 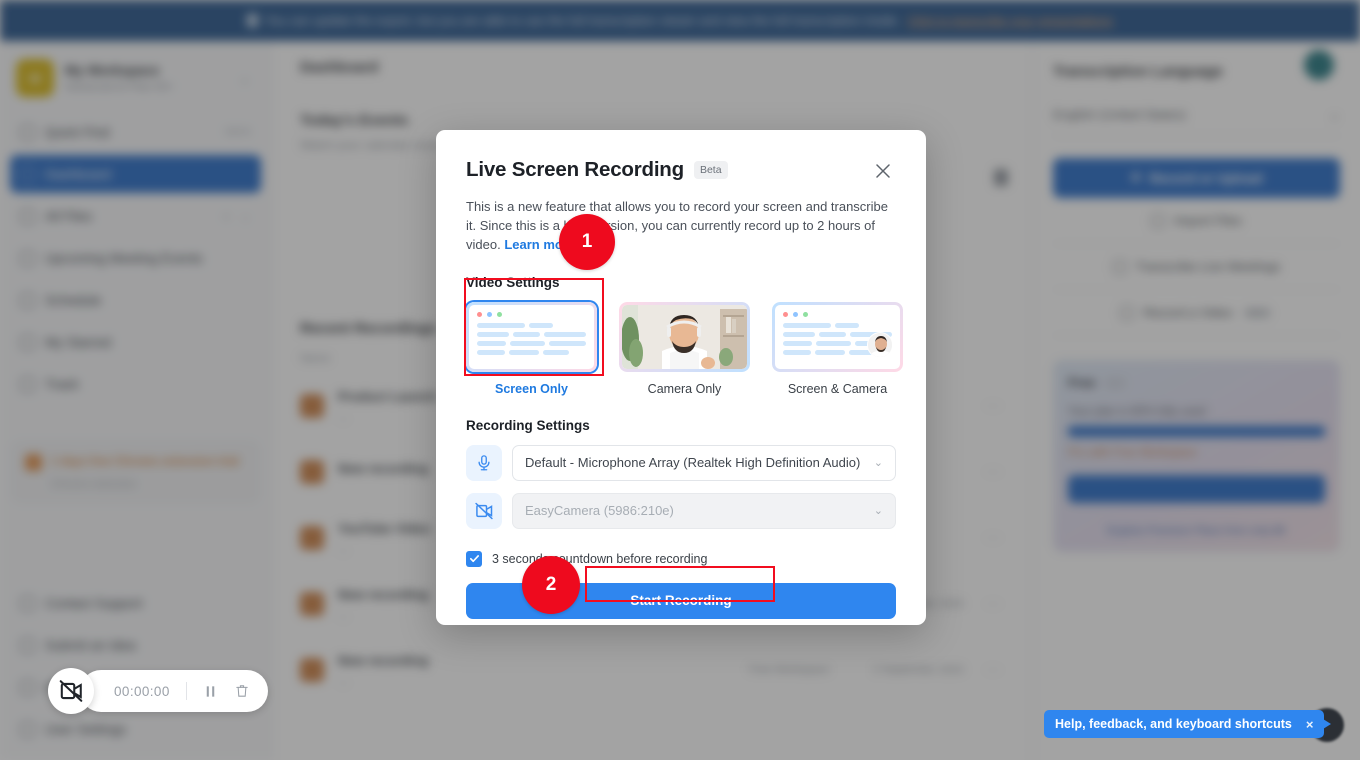 What do you see at coordinates (513, 282) in the screenshot?
I see `video-settings-label: Video Settings` at bounding box center [513, 282].